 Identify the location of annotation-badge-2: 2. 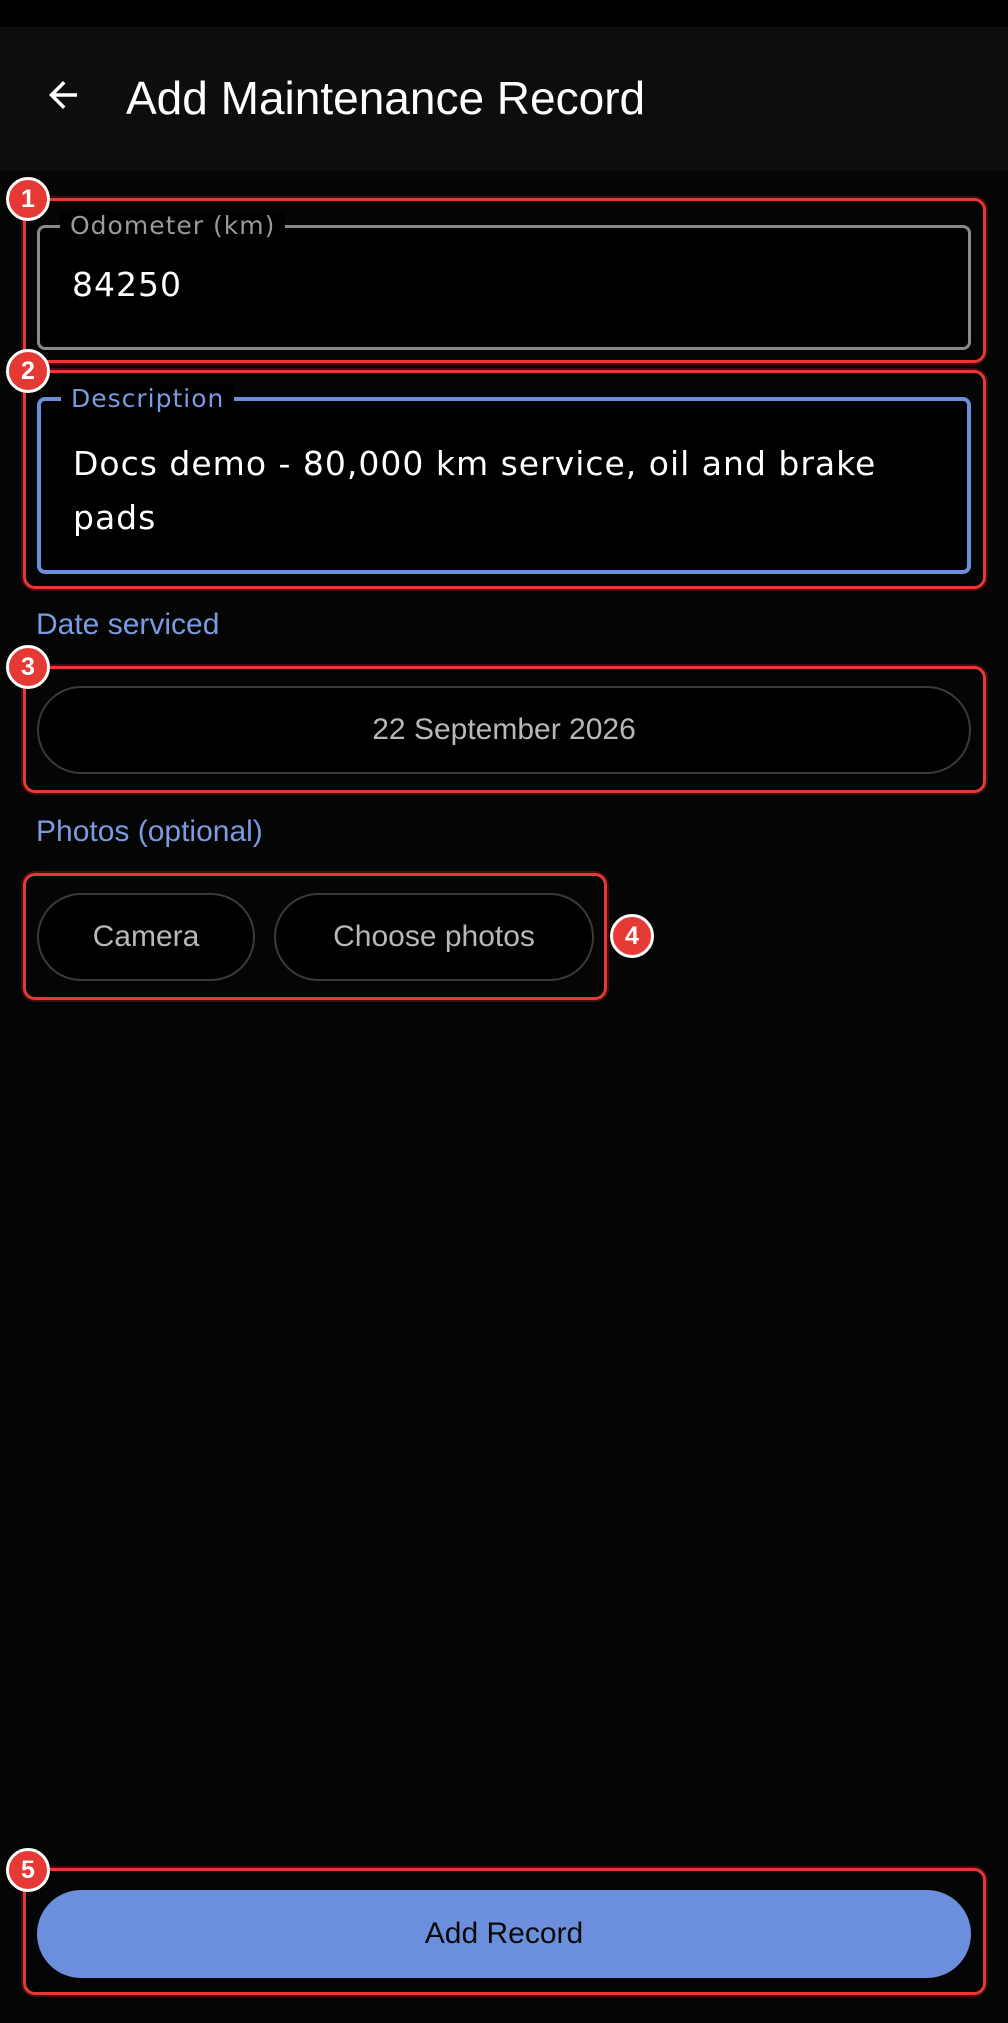
(28, 371).